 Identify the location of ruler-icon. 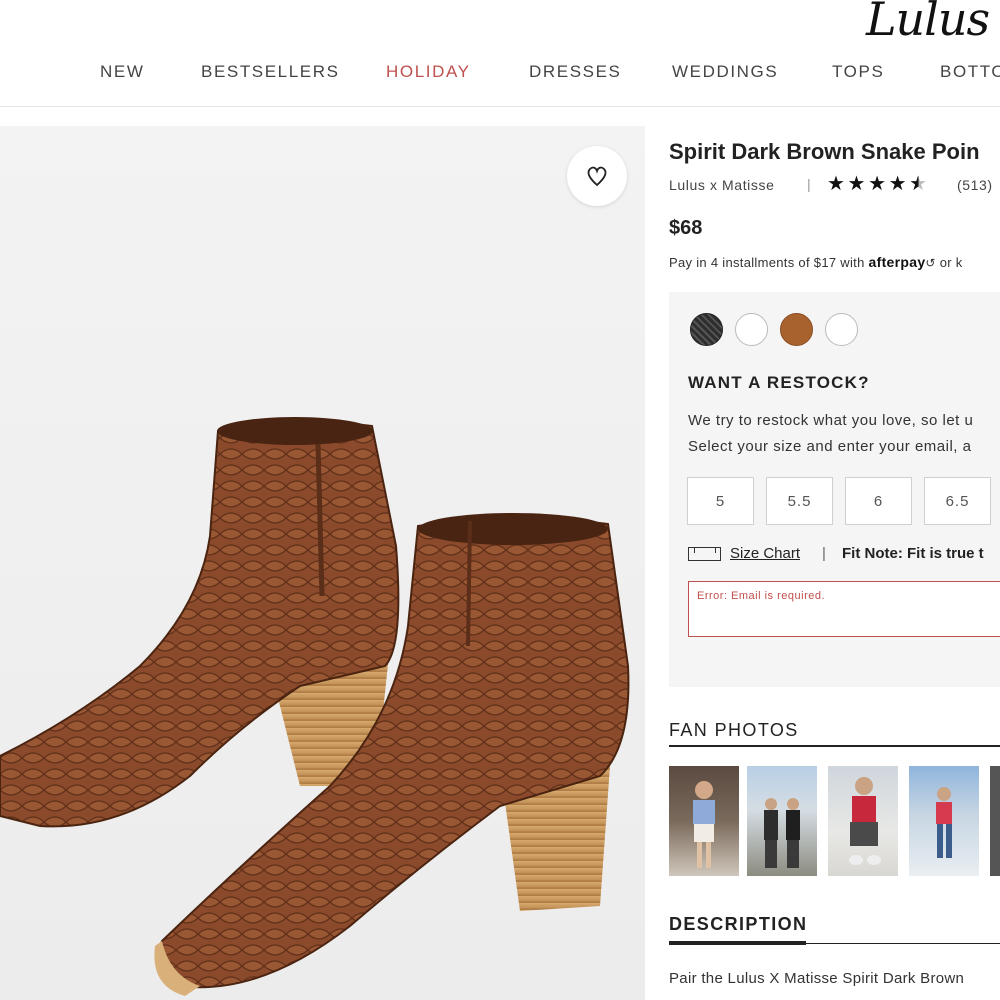
(704, 554).